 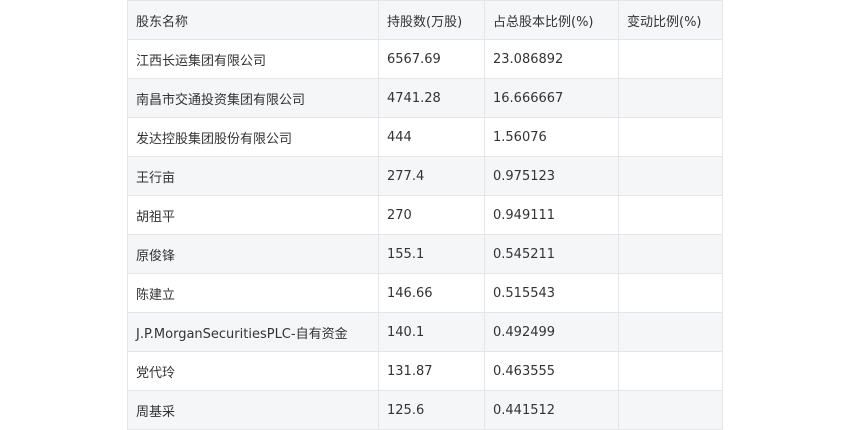 What do you see at coordinates (431, 410) in the screenshot?
I see `cell-shares-held: 125.6` at bounding box center [431, 410].